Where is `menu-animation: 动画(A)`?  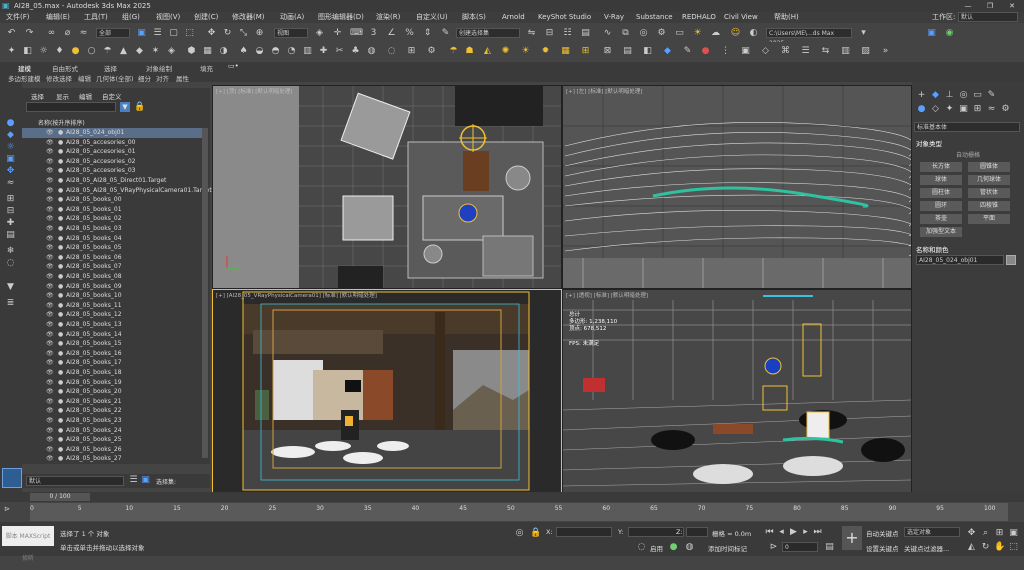
menu-animation: 动画(A) is located at coordinates (292, 17).